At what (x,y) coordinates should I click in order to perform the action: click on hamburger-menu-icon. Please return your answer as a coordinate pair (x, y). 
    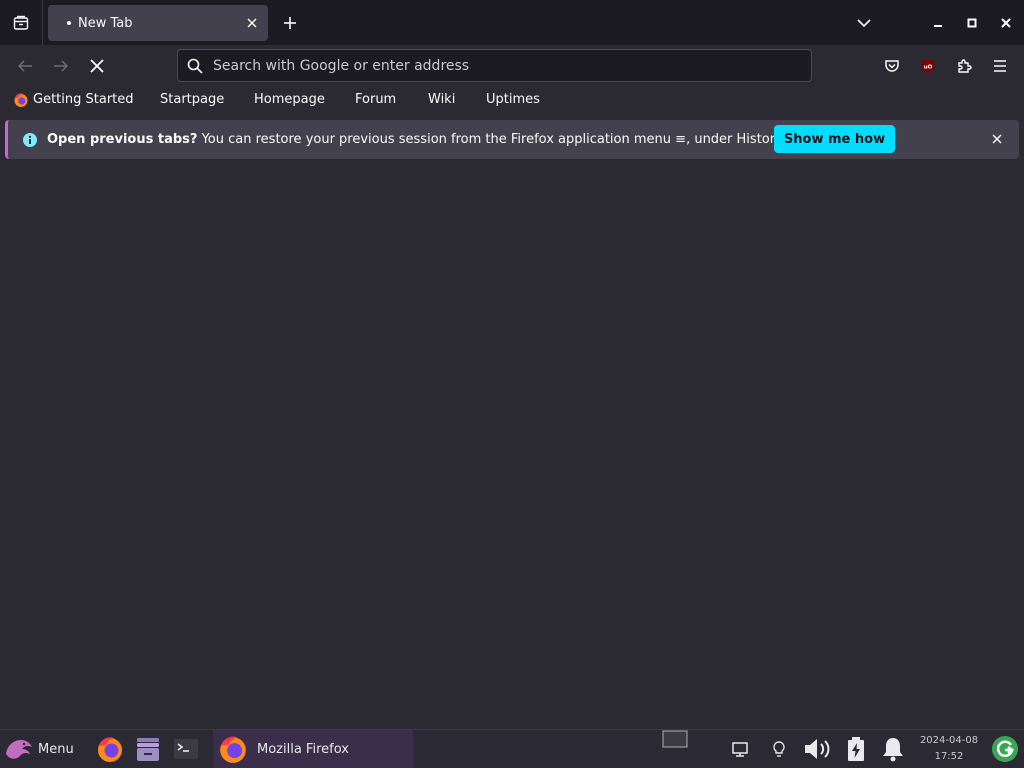
    Looking at the image, I should click on (1000, 66).